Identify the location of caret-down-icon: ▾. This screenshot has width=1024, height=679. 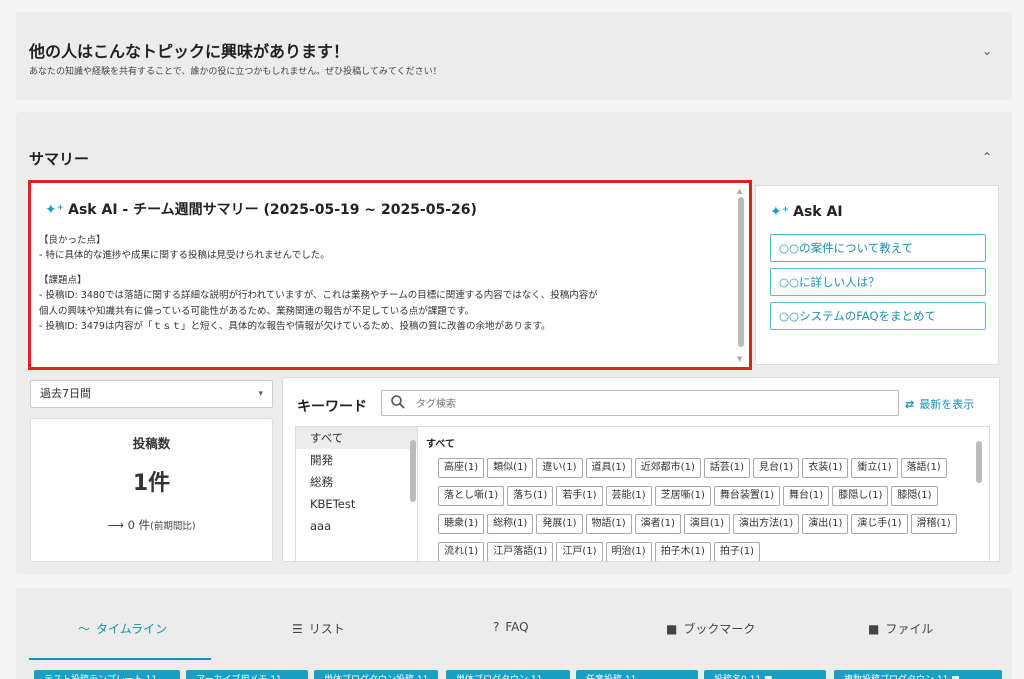
(260, 394).